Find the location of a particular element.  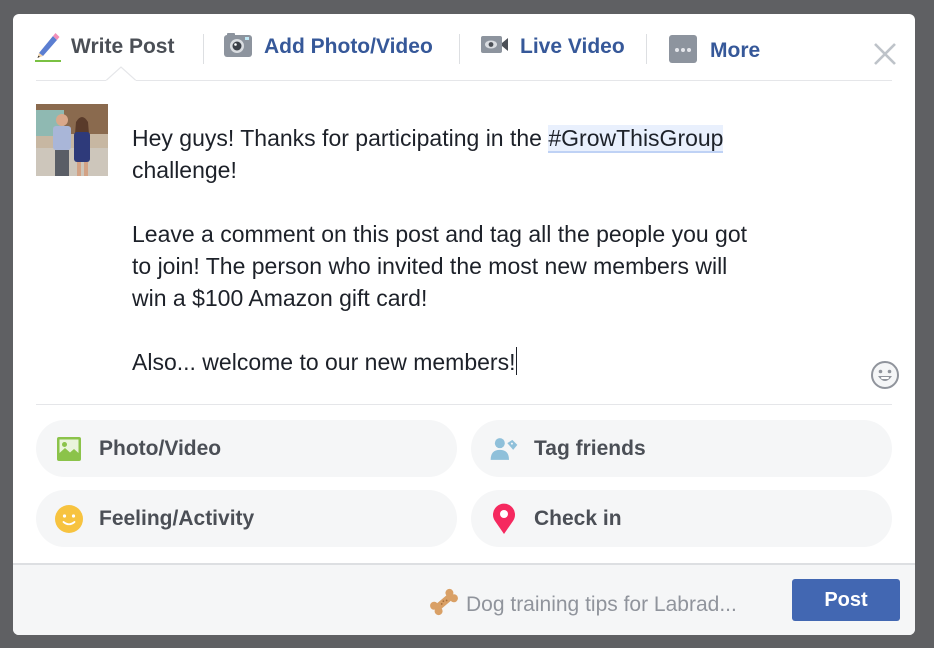

user-avatar is located at coordinates (72, 140).